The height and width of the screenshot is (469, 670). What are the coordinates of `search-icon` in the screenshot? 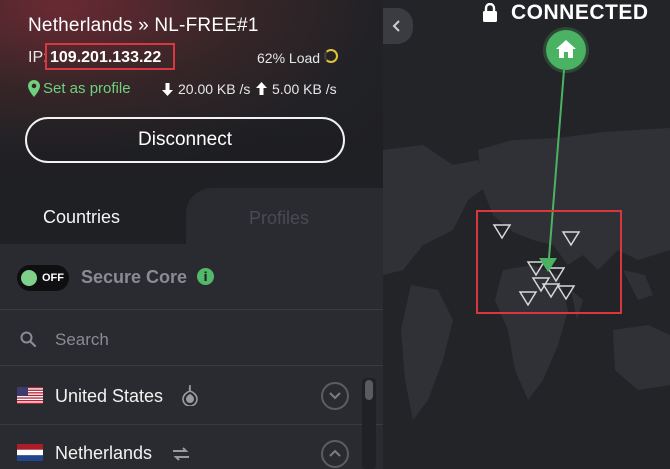 It's located at (28, 339).